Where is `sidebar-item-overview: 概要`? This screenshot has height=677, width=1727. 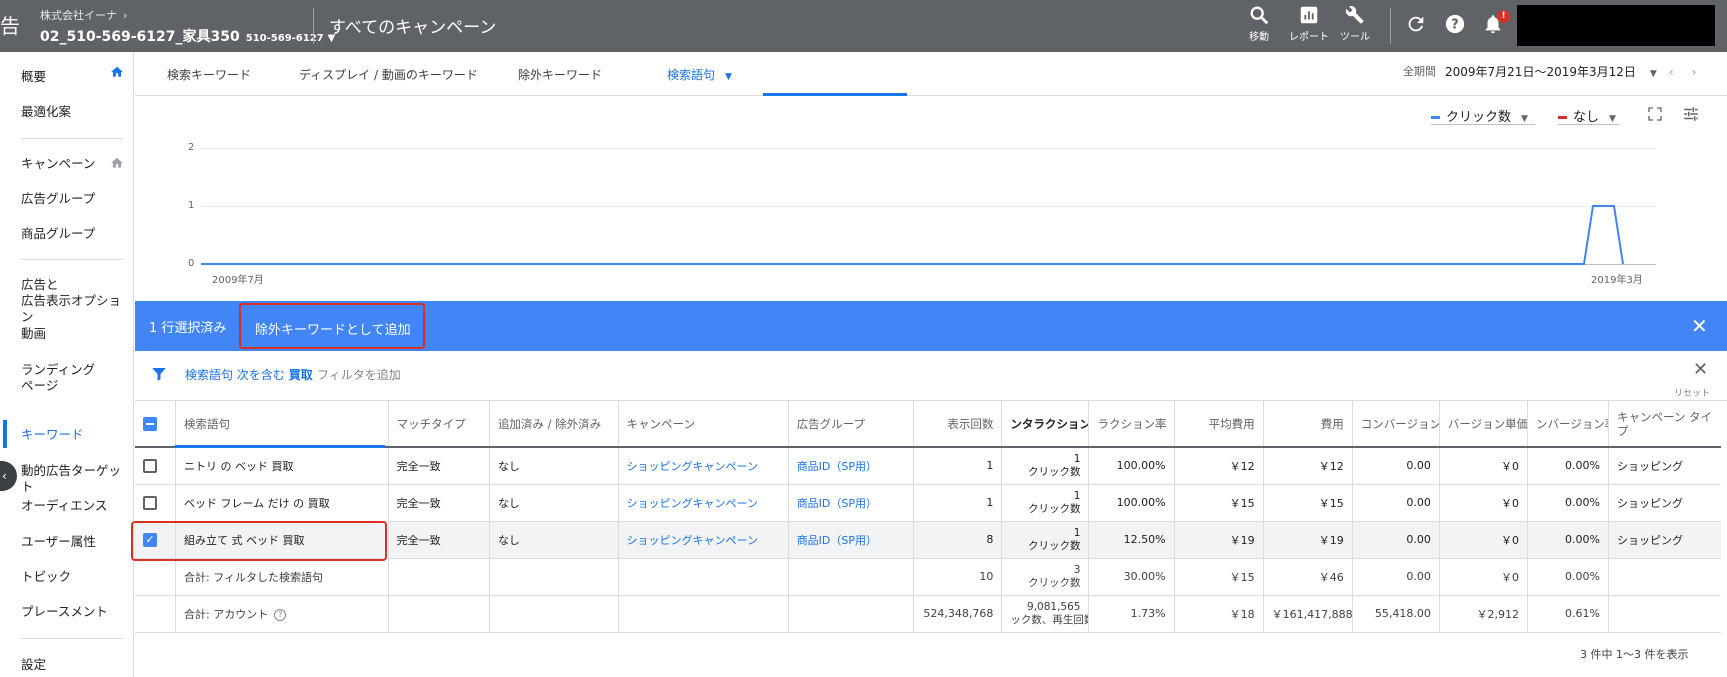
sidebar-item-overview: 概要 is located at coordinates (33, 77).